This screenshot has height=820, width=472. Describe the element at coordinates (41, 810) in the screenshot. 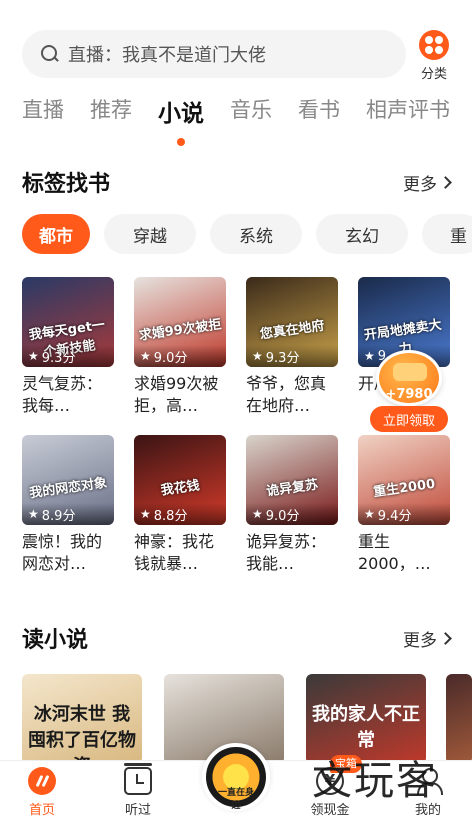

I see `nav-home-label: 首页` at that location.